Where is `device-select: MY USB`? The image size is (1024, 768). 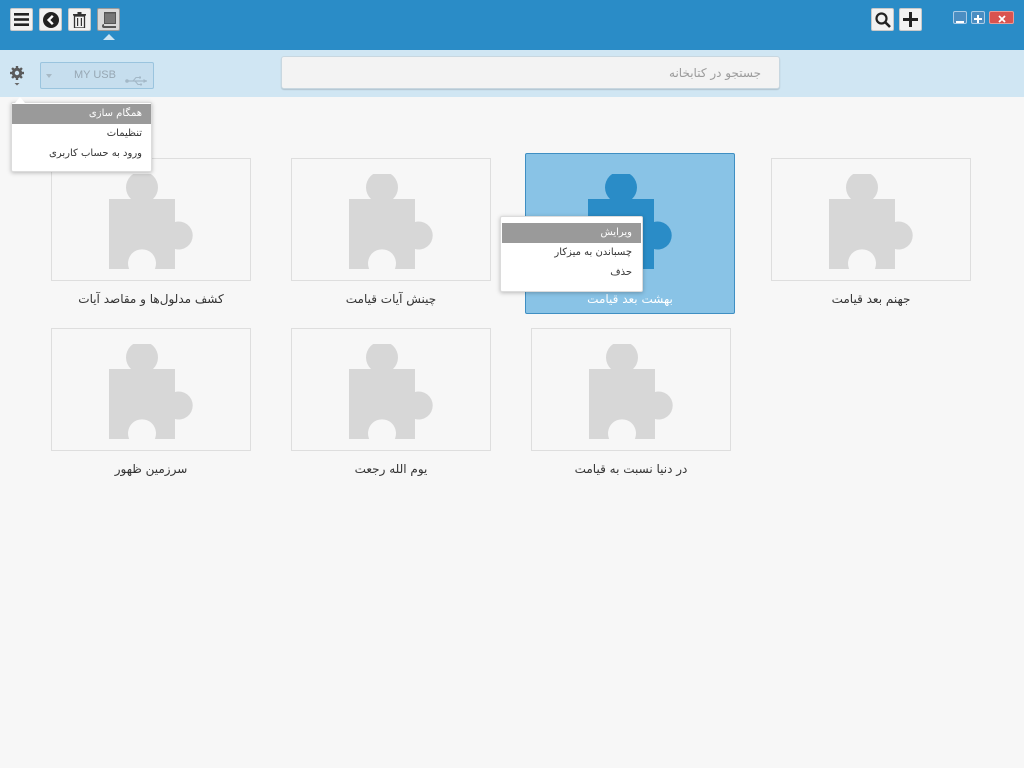 device-select: MY USB is located at coordinates (97, 75).